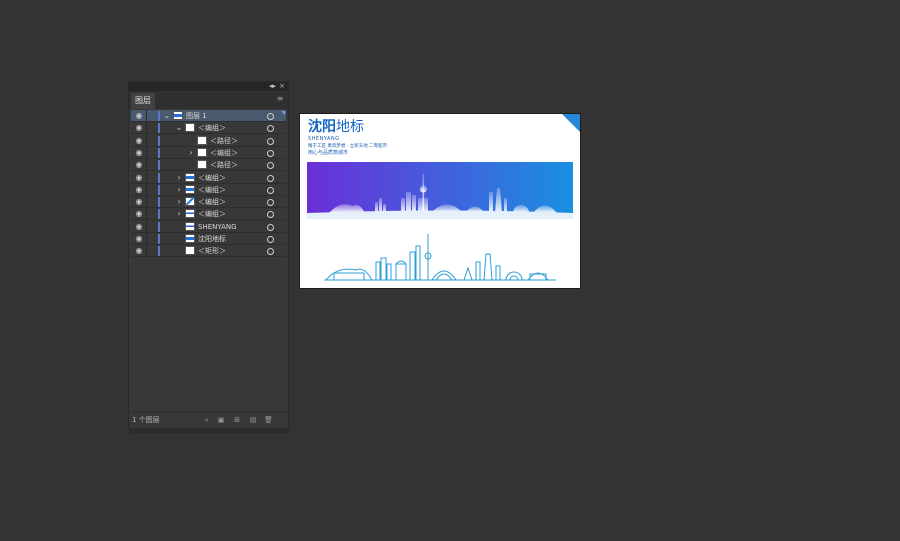  What do you see at coordinates (571, 123) in the screenshot?
I see `artboard-corner-decoration` at bounding box center [571, 123].